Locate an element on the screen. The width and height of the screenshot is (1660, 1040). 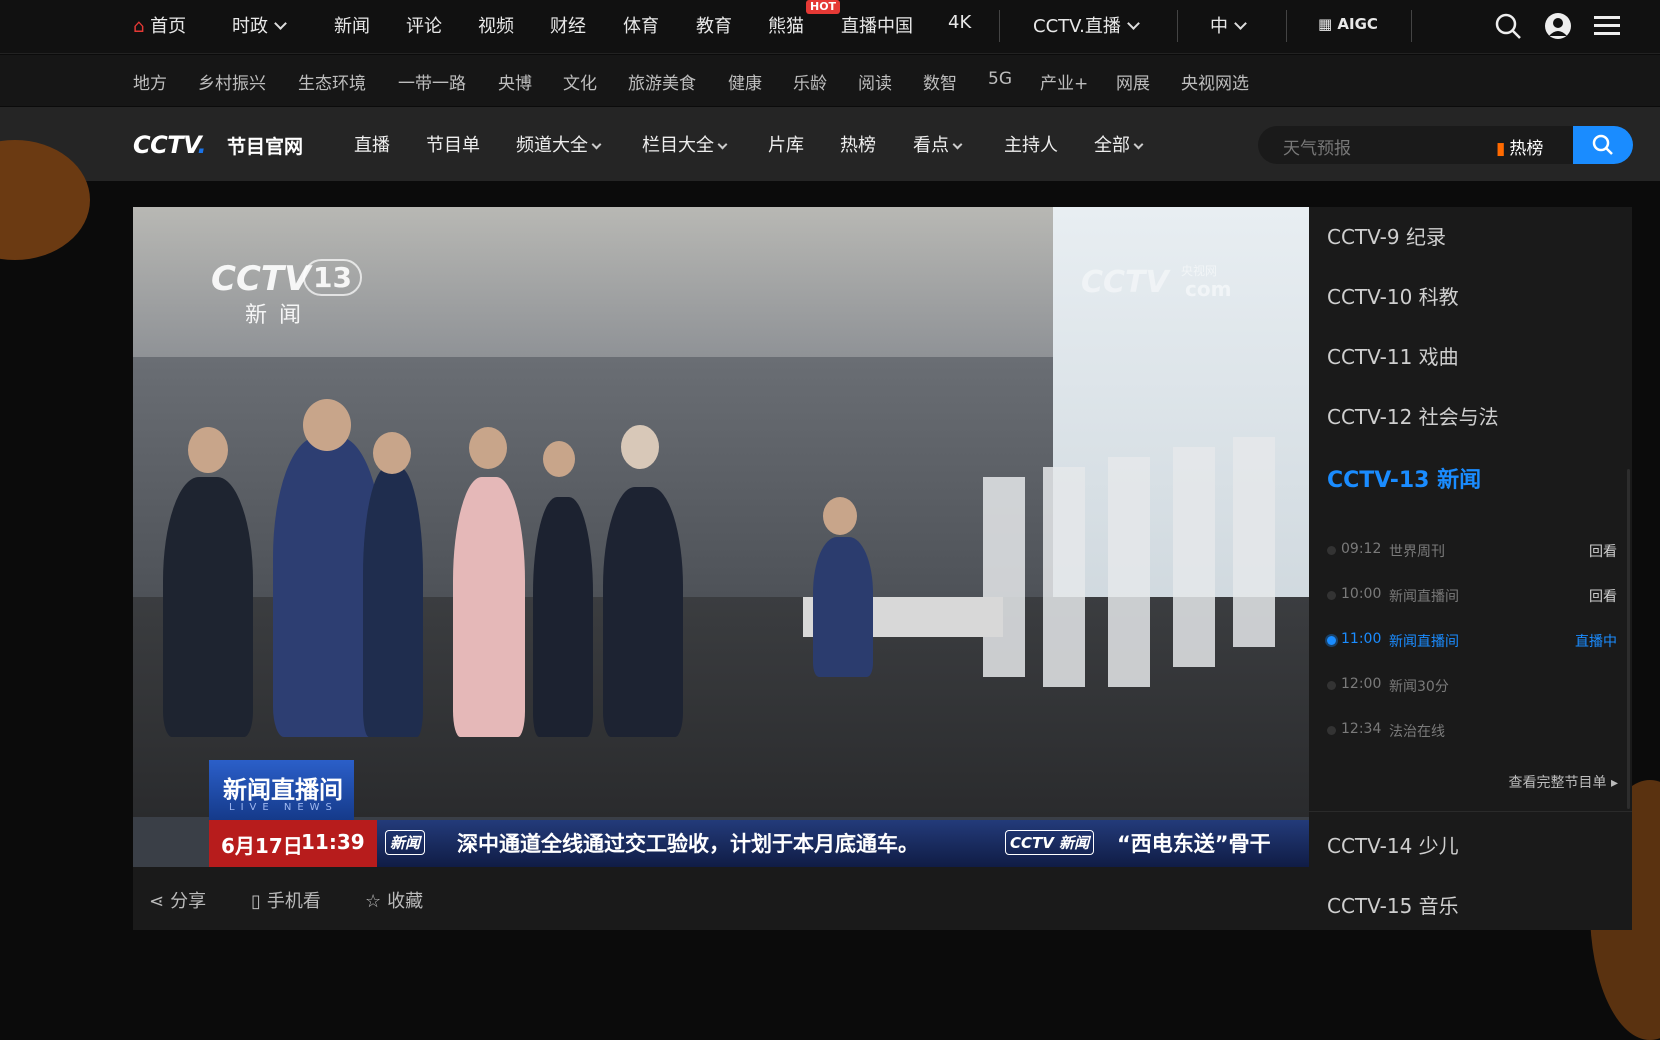
program-item: 12:34 法治在线 is located at coordinates (1472, 731).